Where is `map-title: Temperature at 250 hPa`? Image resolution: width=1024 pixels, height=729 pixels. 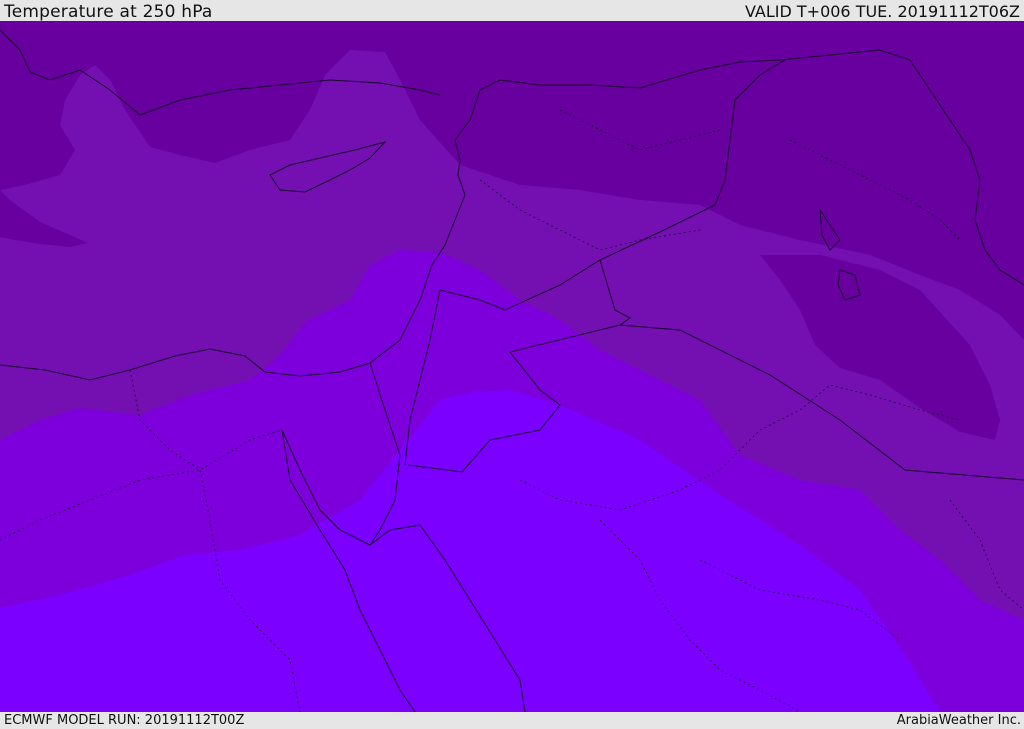 map-title: Temperature at 250 hPa is located at coordinates (108, 12).